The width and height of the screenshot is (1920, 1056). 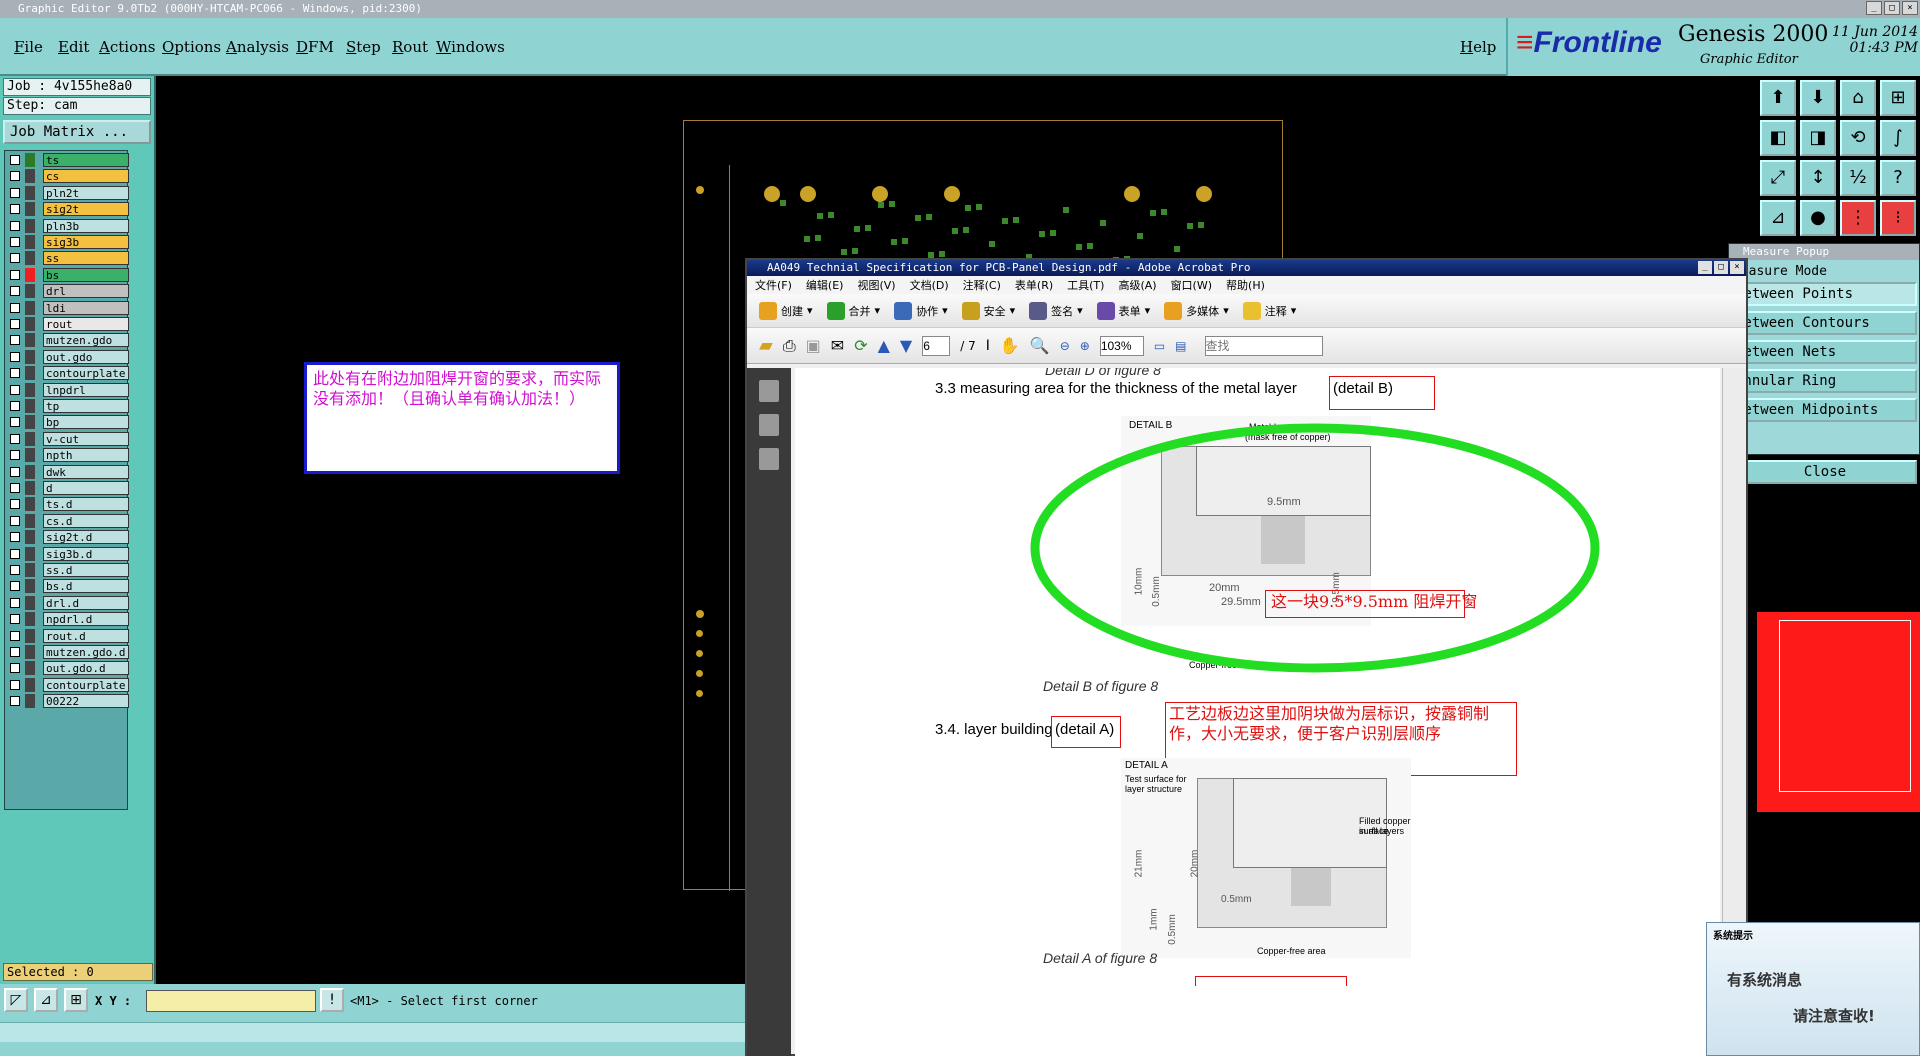 What do you see at coordinates (68, 537) in the screenshot?
I see `layer-row: sig2t.d` at bounding box center [68, 537].